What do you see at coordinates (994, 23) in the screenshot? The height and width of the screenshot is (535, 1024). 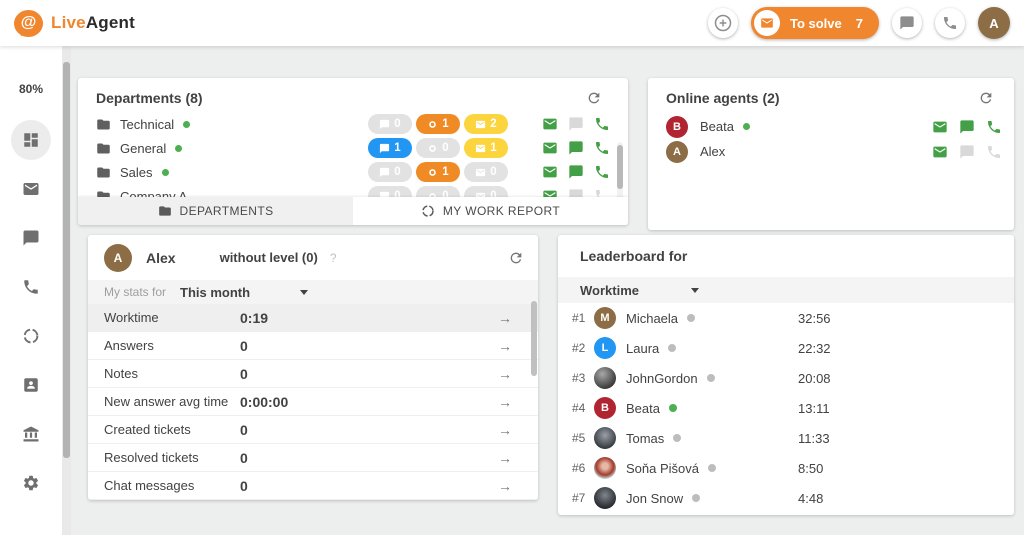 I see `user-avatar: A` at bounding box center [994, 23].